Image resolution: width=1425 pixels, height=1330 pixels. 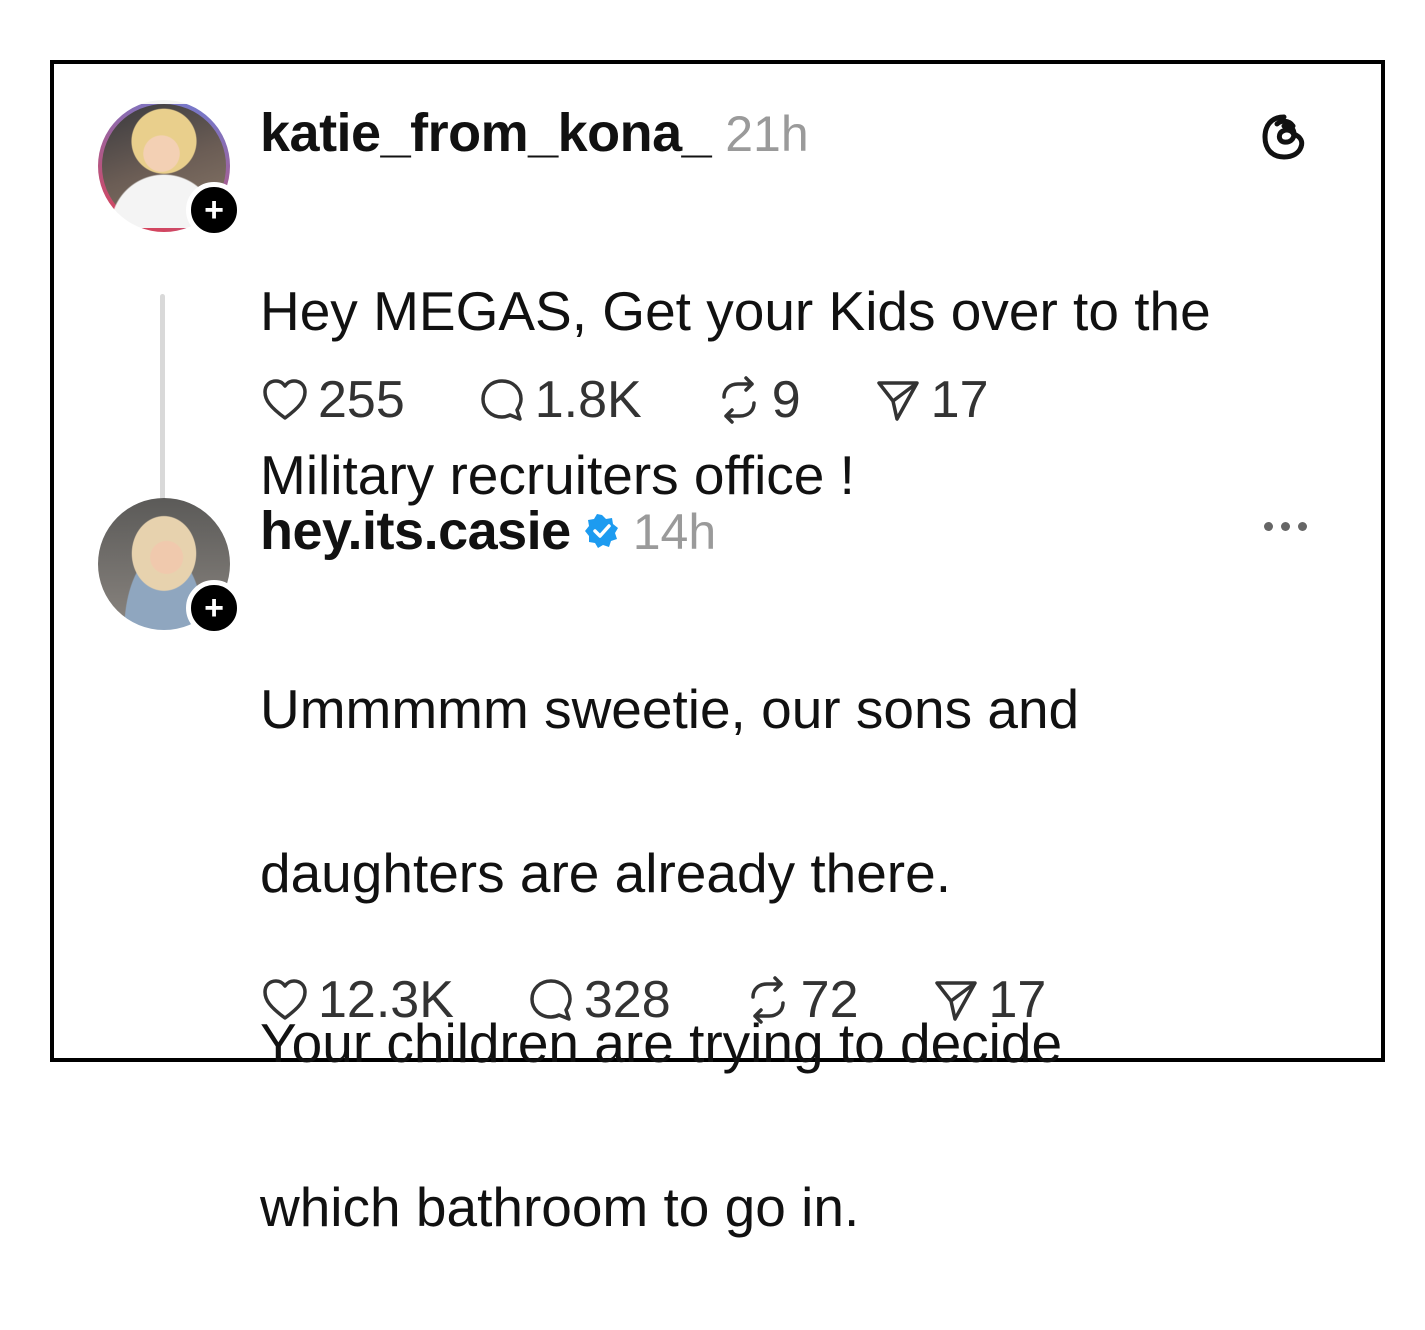 I want to click on post-text-line: Hey MEGAS, Get your Kids over to the, so click(x=735, y=311).